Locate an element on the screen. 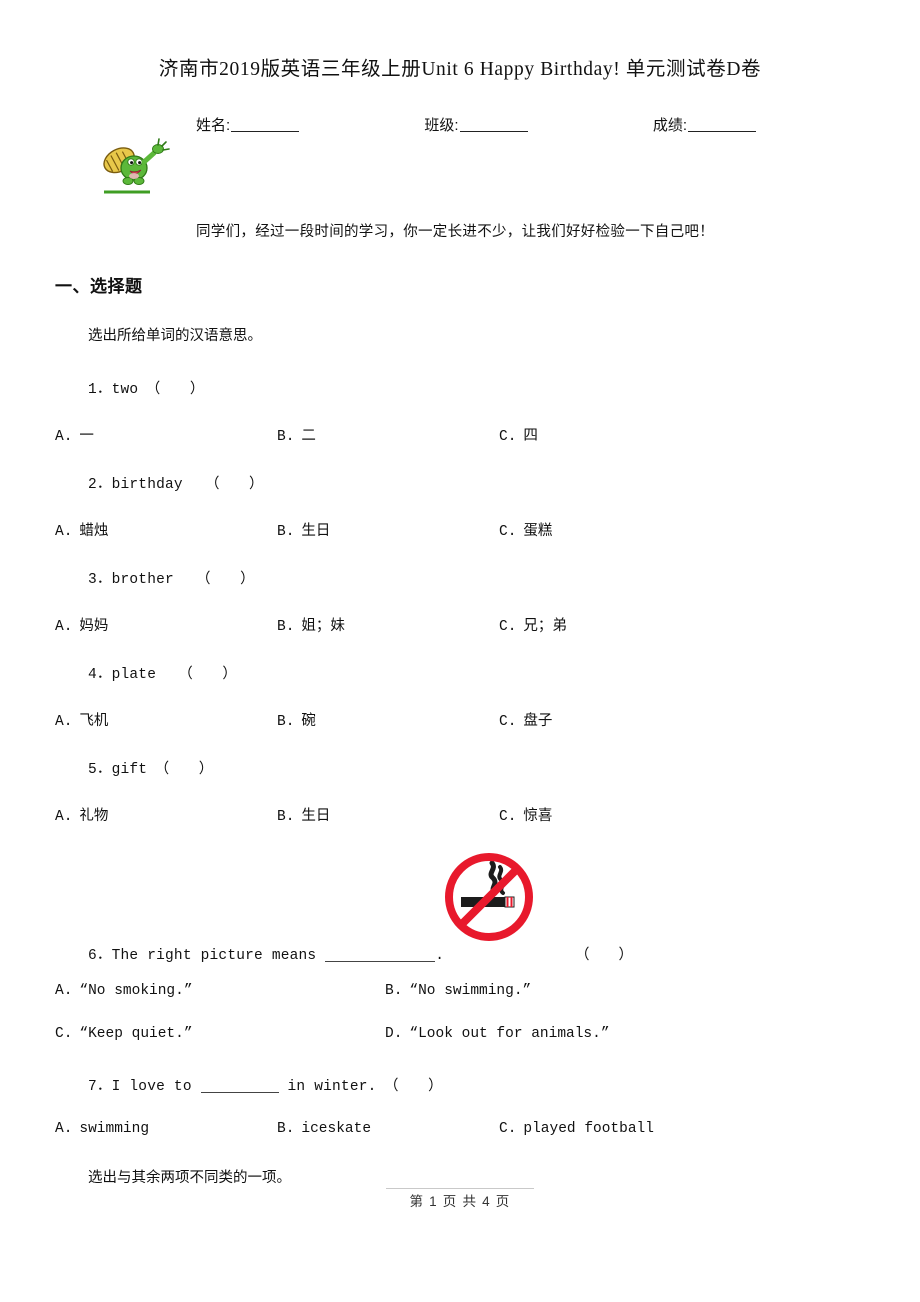 This screenshot has width=920, height=1302. turtle-mascot-icon is located at coordinates (138, 165).